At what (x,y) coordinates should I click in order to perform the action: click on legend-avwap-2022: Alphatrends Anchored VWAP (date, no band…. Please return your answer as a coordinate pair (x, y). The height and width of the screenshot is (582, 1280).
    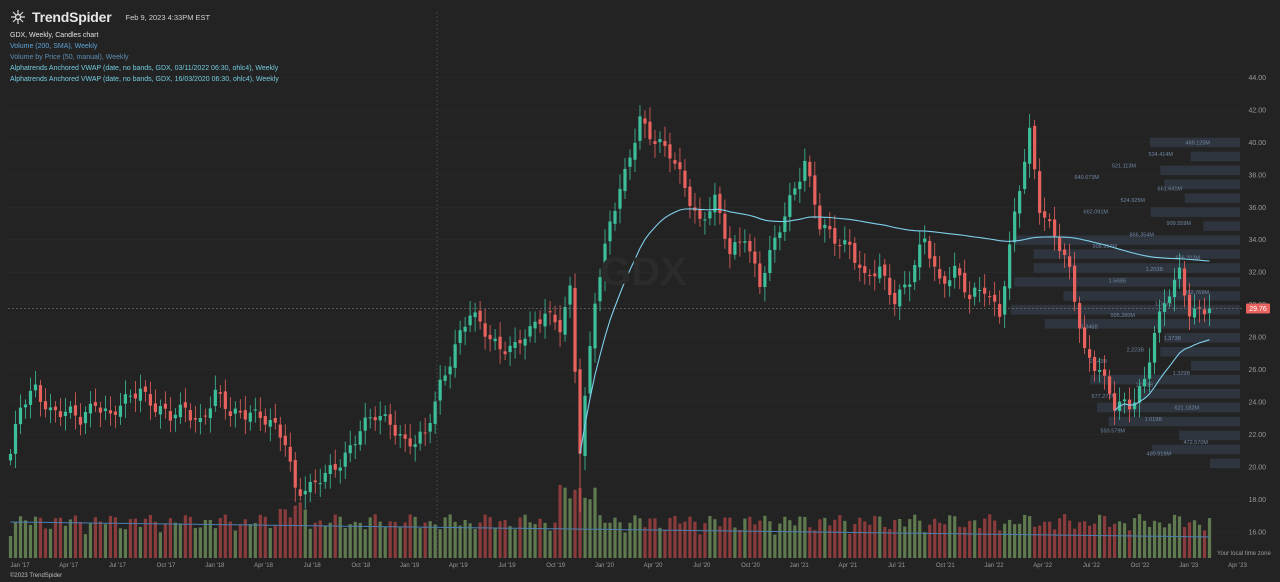
    Looking at the image, I should click on (144, 68).